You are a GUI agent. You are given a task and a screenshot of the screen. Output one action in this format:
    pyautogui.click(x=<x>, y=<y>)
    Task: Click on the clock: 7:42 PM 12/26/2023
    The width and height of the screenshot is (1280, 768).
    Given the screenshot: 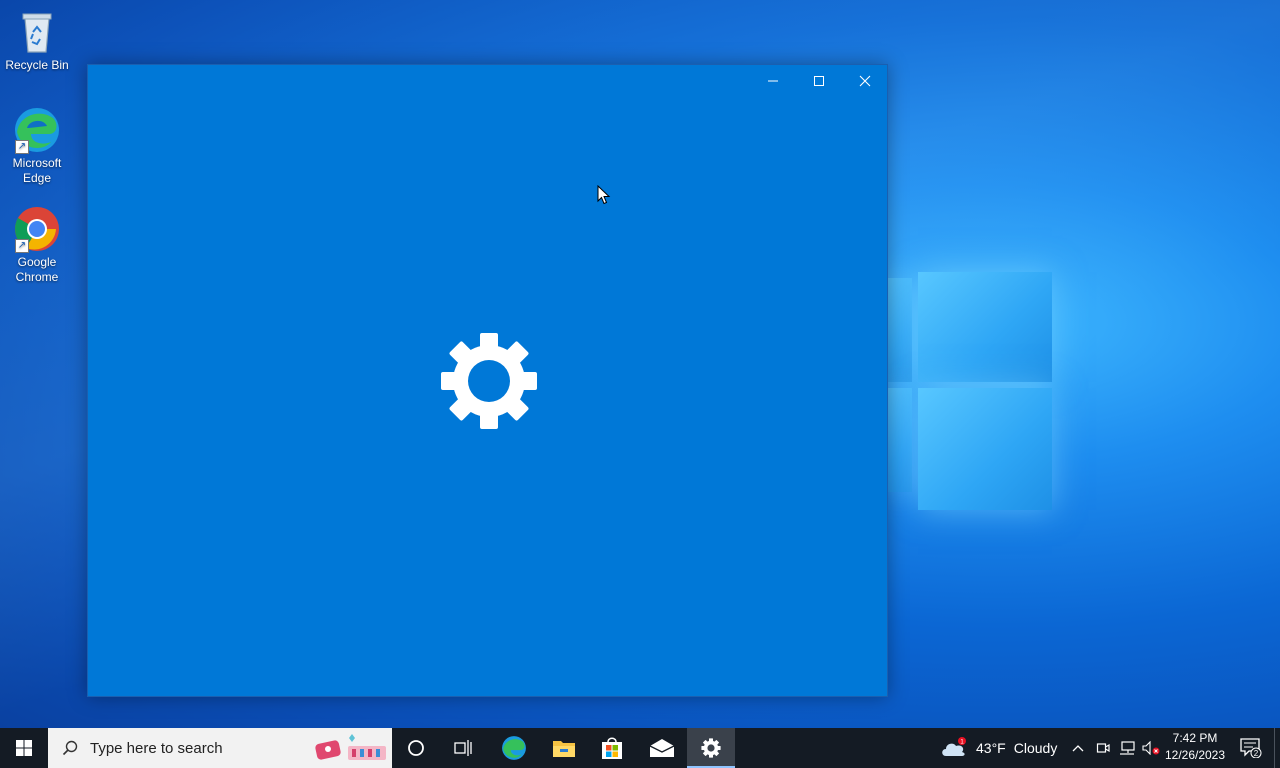 What is the action you would take?
    pyautogui.click(x=1195, y=747)
    